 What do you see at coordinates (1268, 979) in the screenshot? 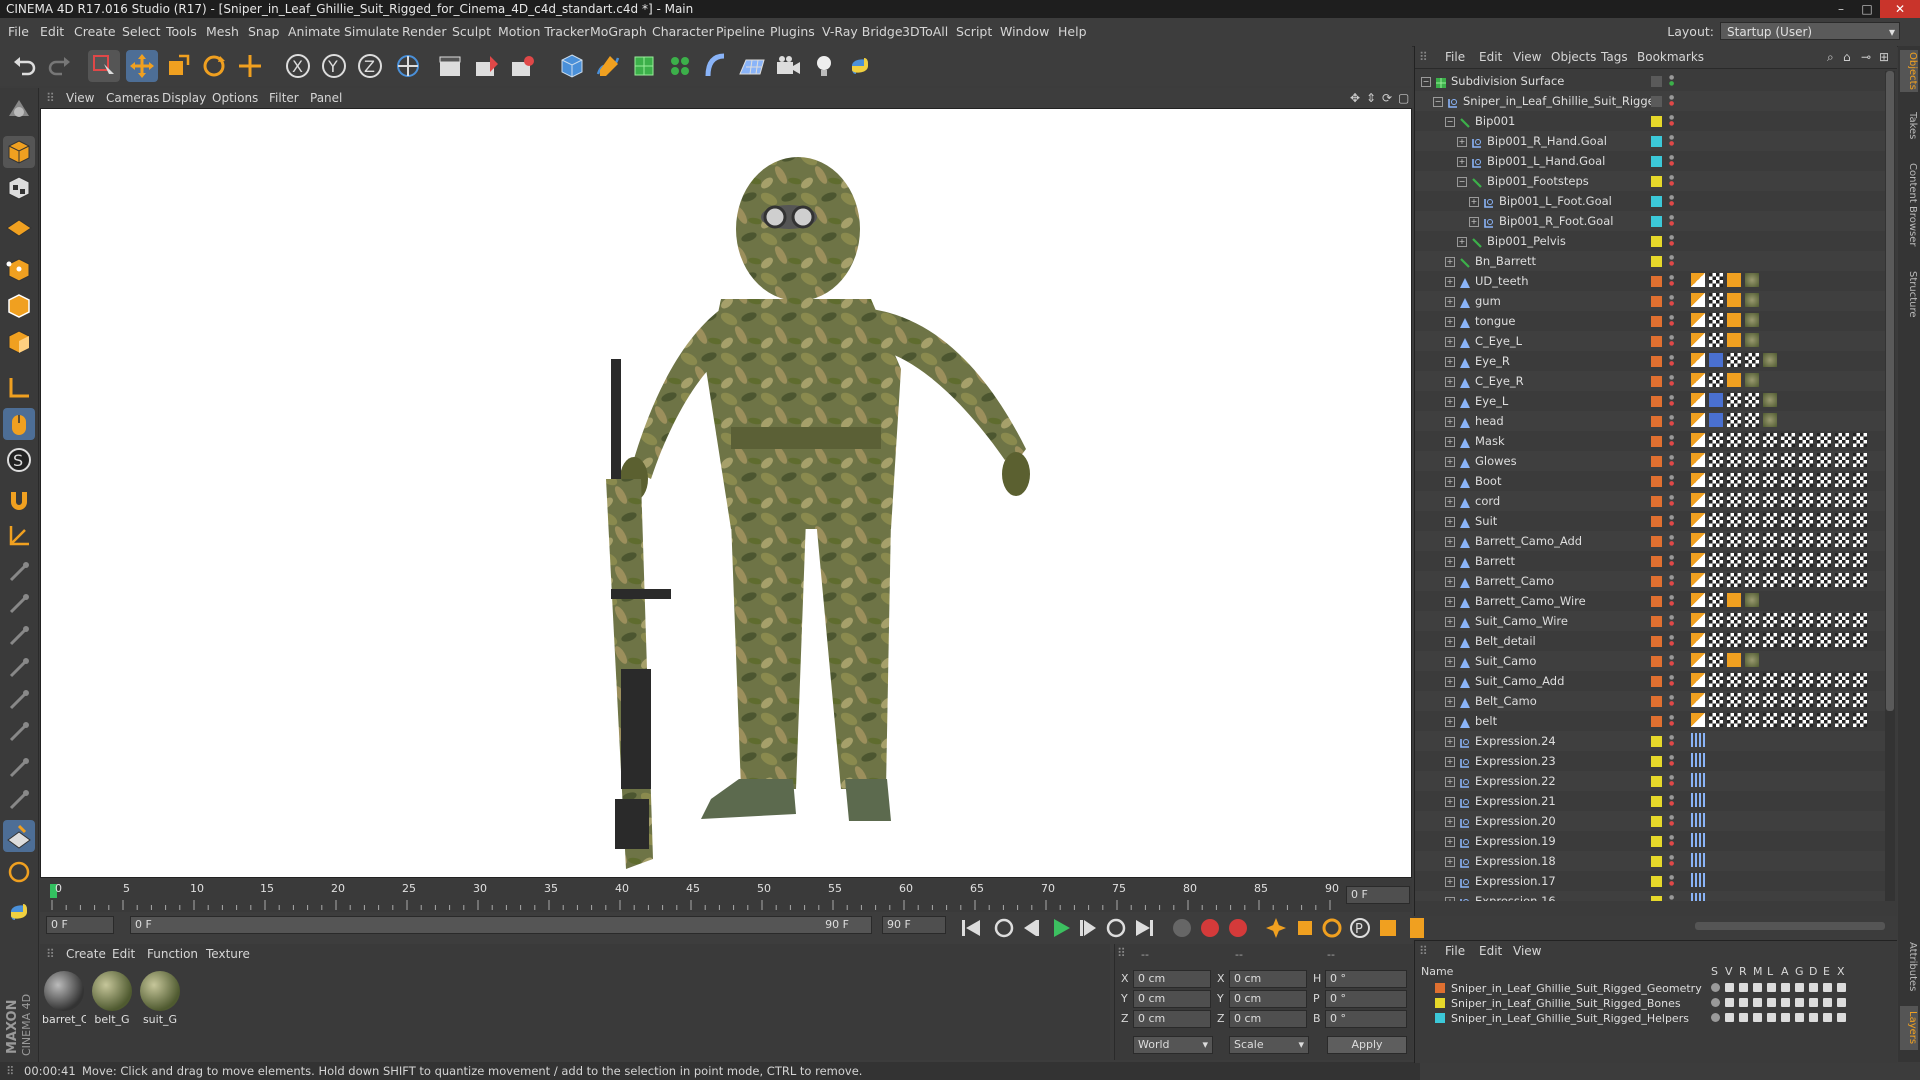
I see `size-x-field: 0 cm` at bounding box center [1268, 979].